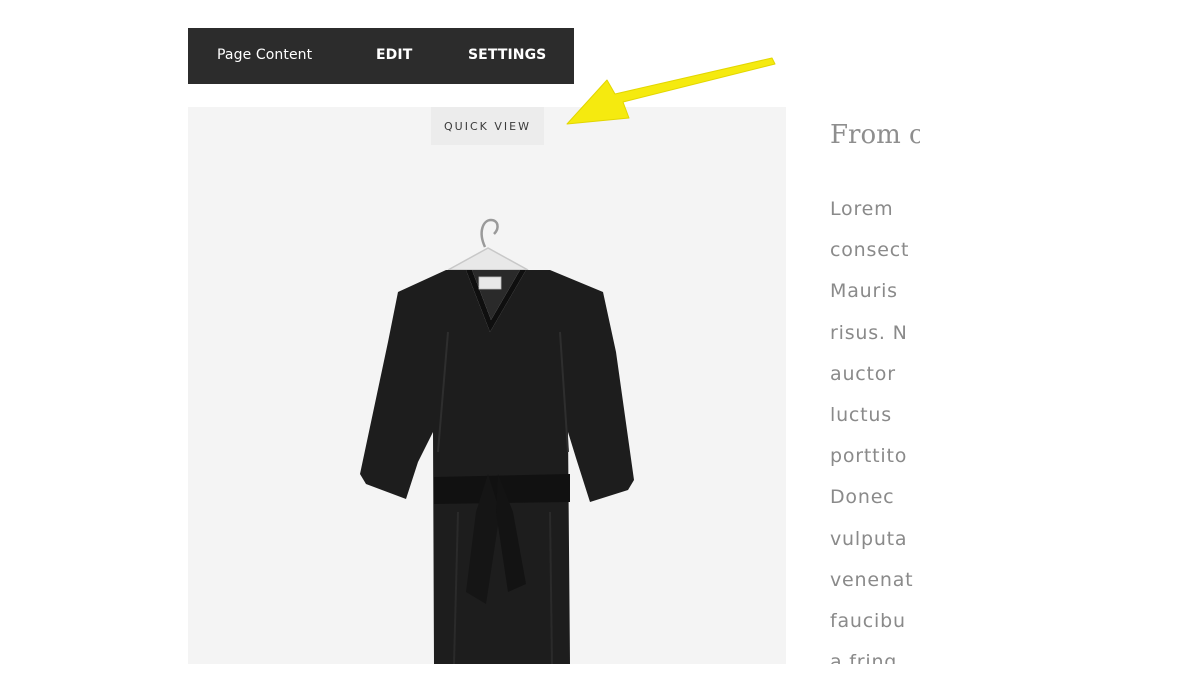 The height and width of the screenshot is (678, 1204). Describe the element at coordinates (869, 332) in the screenshot. I see `body-line: risus. N` at that location.